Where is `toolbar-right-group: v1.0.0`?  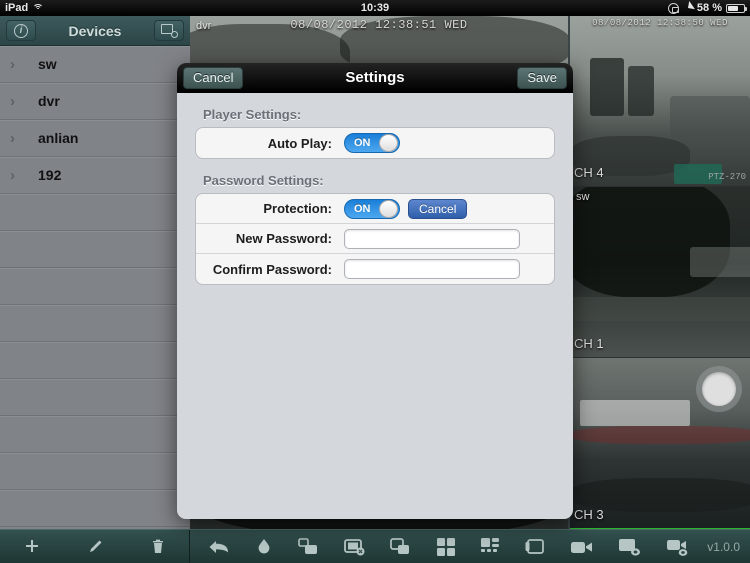 toolbar-right-group: v1.0.0 is located at coordinates (470, 547).